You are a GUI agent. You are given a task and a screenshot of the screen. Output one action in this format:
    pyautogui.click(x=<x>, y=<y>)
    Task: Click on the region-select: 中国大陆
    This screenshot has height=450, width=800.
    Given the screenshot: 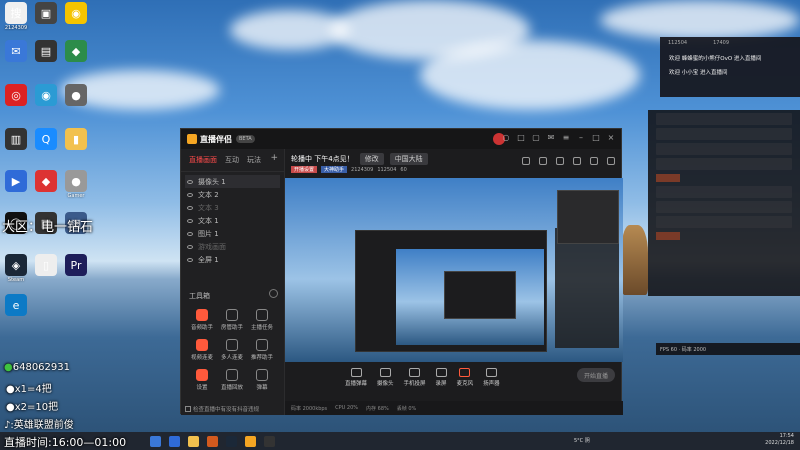 What is the action you would take?
    pyautogui.click(x=408, y=159)
    